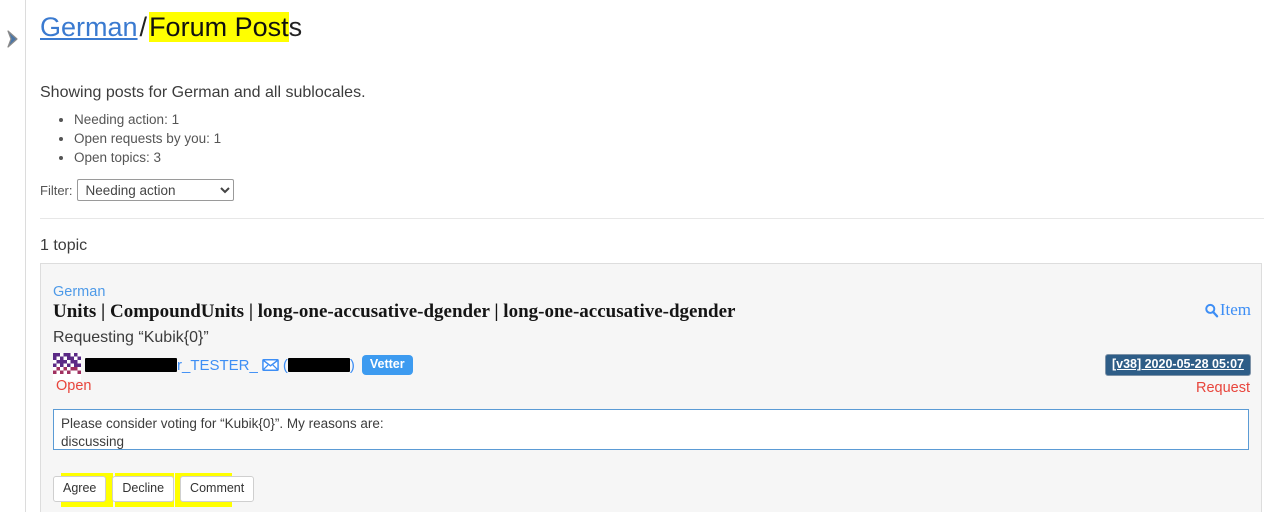  What do you see at coordinates (217, 365) in the screenshot?
I see `post-author-username: r_TESTER_` at bounding box center [217, 365].